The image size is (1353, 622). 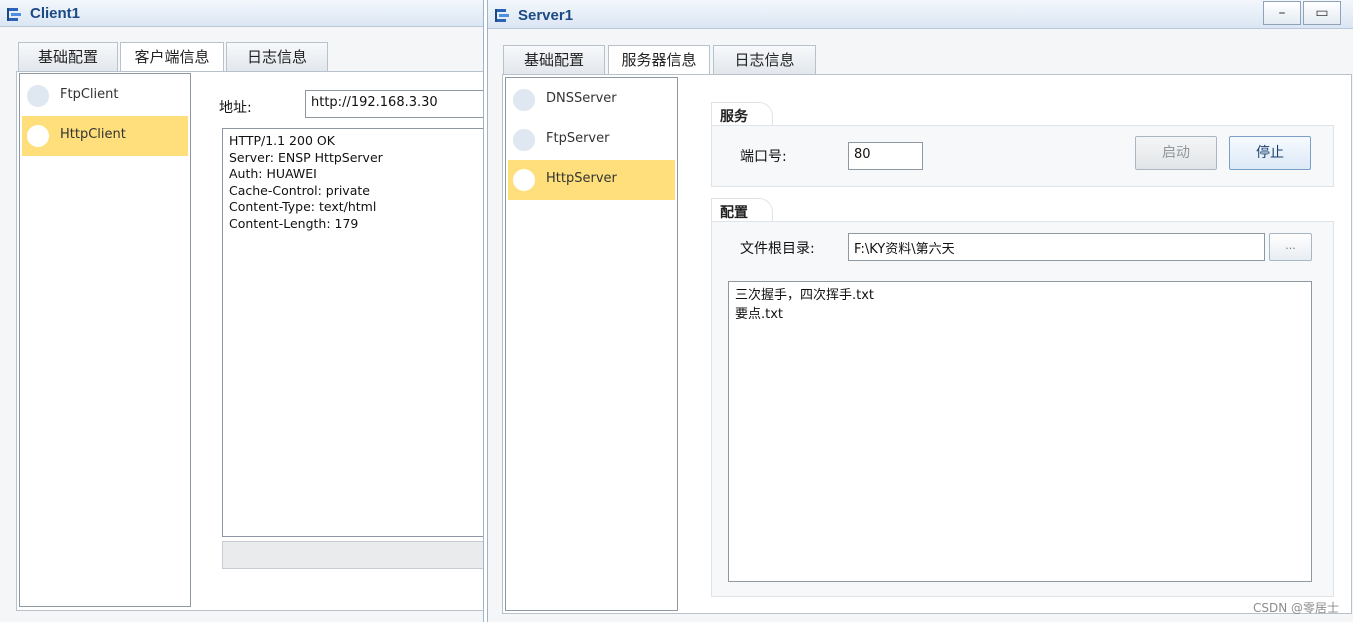 I want to click on list-item-dnsserver: DNSServer, so click(x=591, y=100).